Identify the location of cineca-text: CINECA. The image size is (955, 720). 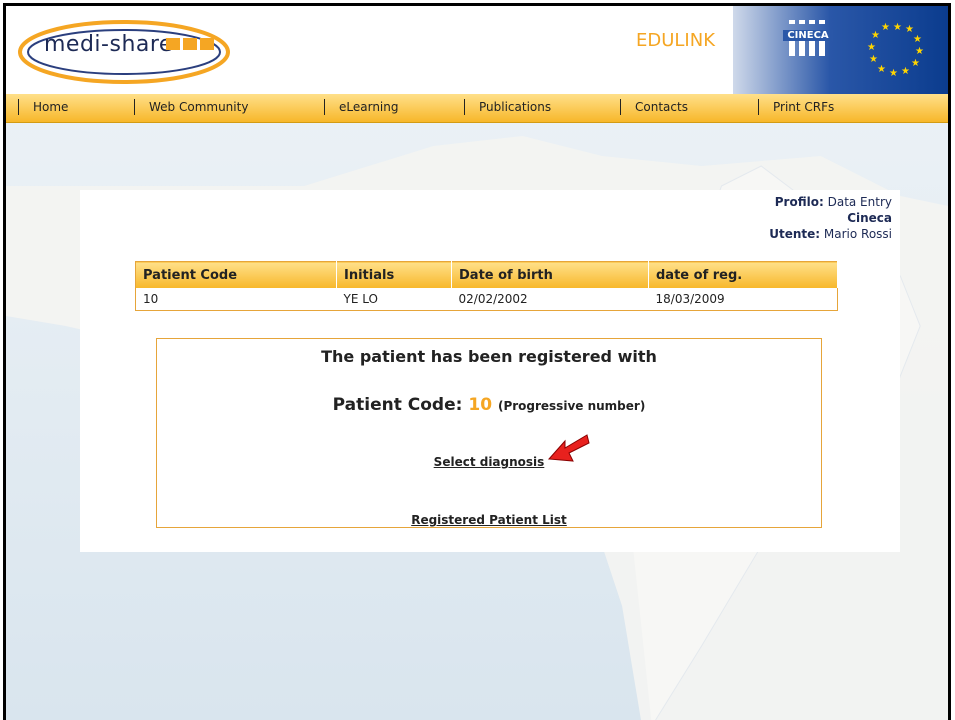
(808, 35).